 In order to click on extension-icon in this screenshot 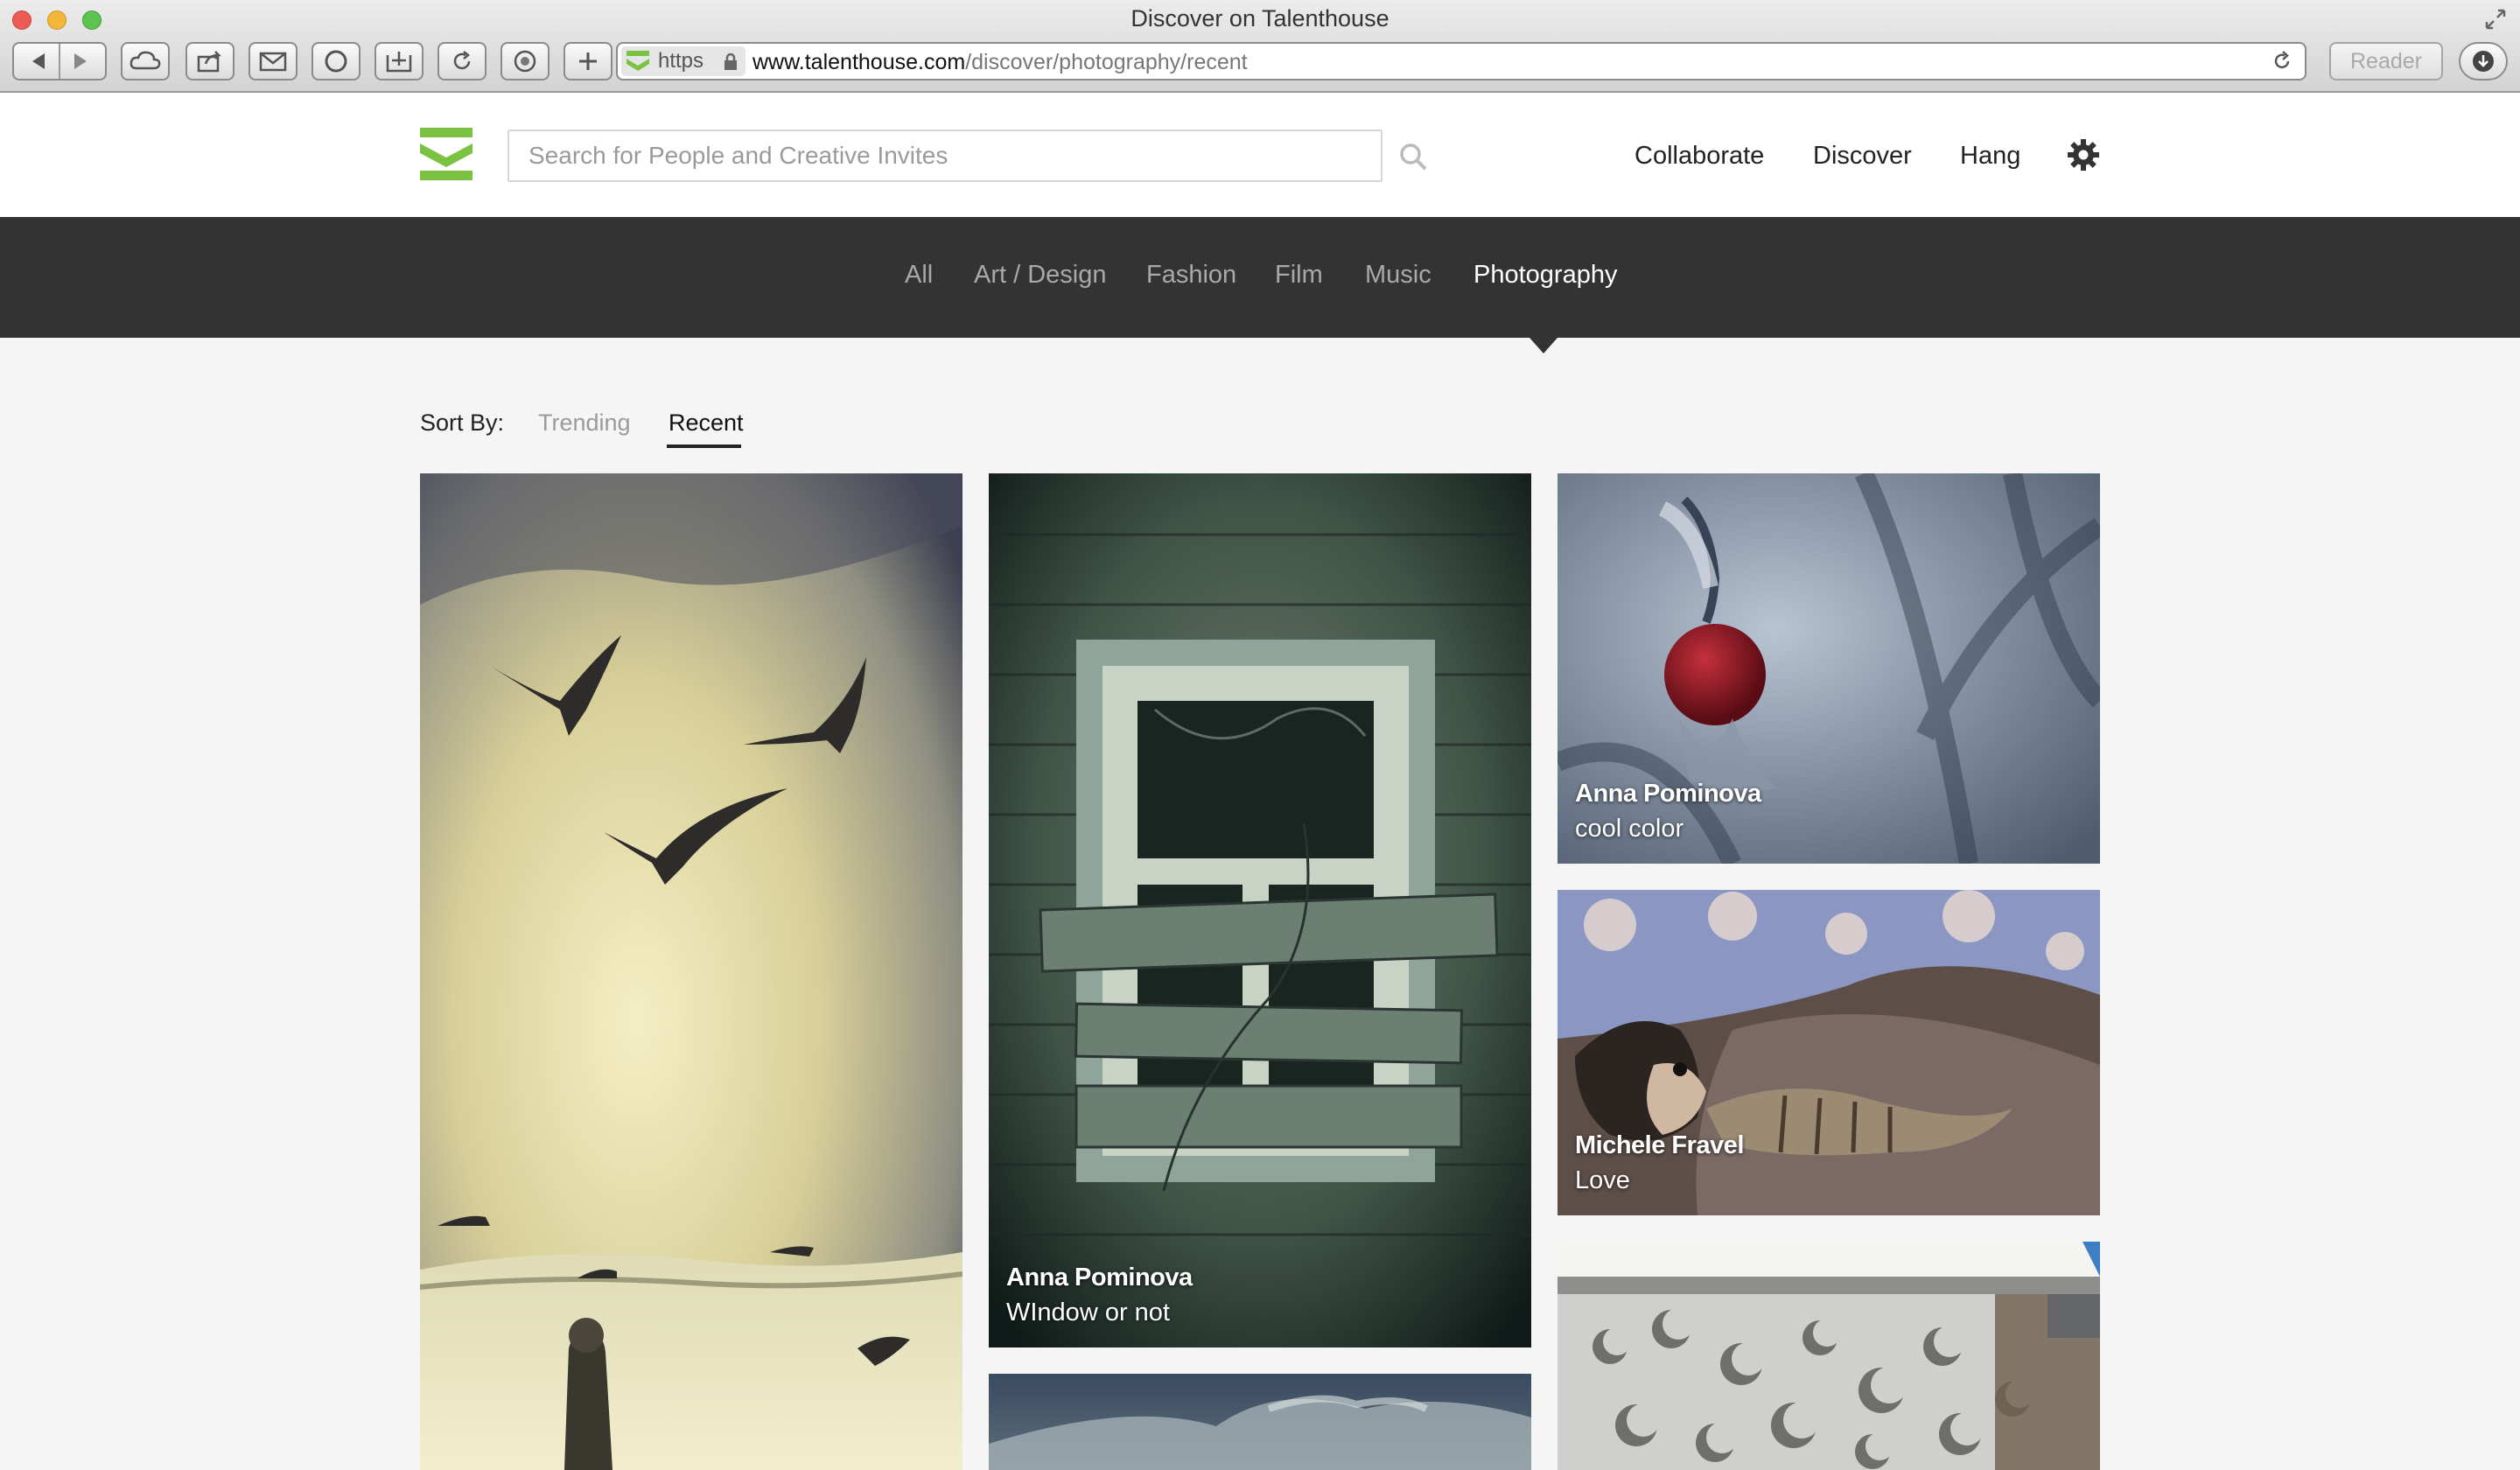, I will do `click(525, 61)`.